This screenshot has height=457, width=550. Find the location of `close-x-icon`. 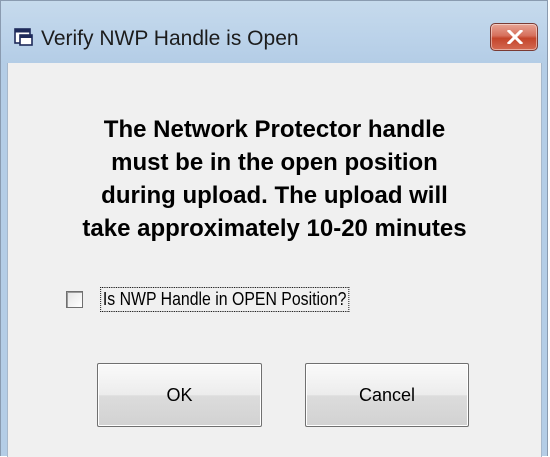

close-x-icon is located at coordinates (515, 37).